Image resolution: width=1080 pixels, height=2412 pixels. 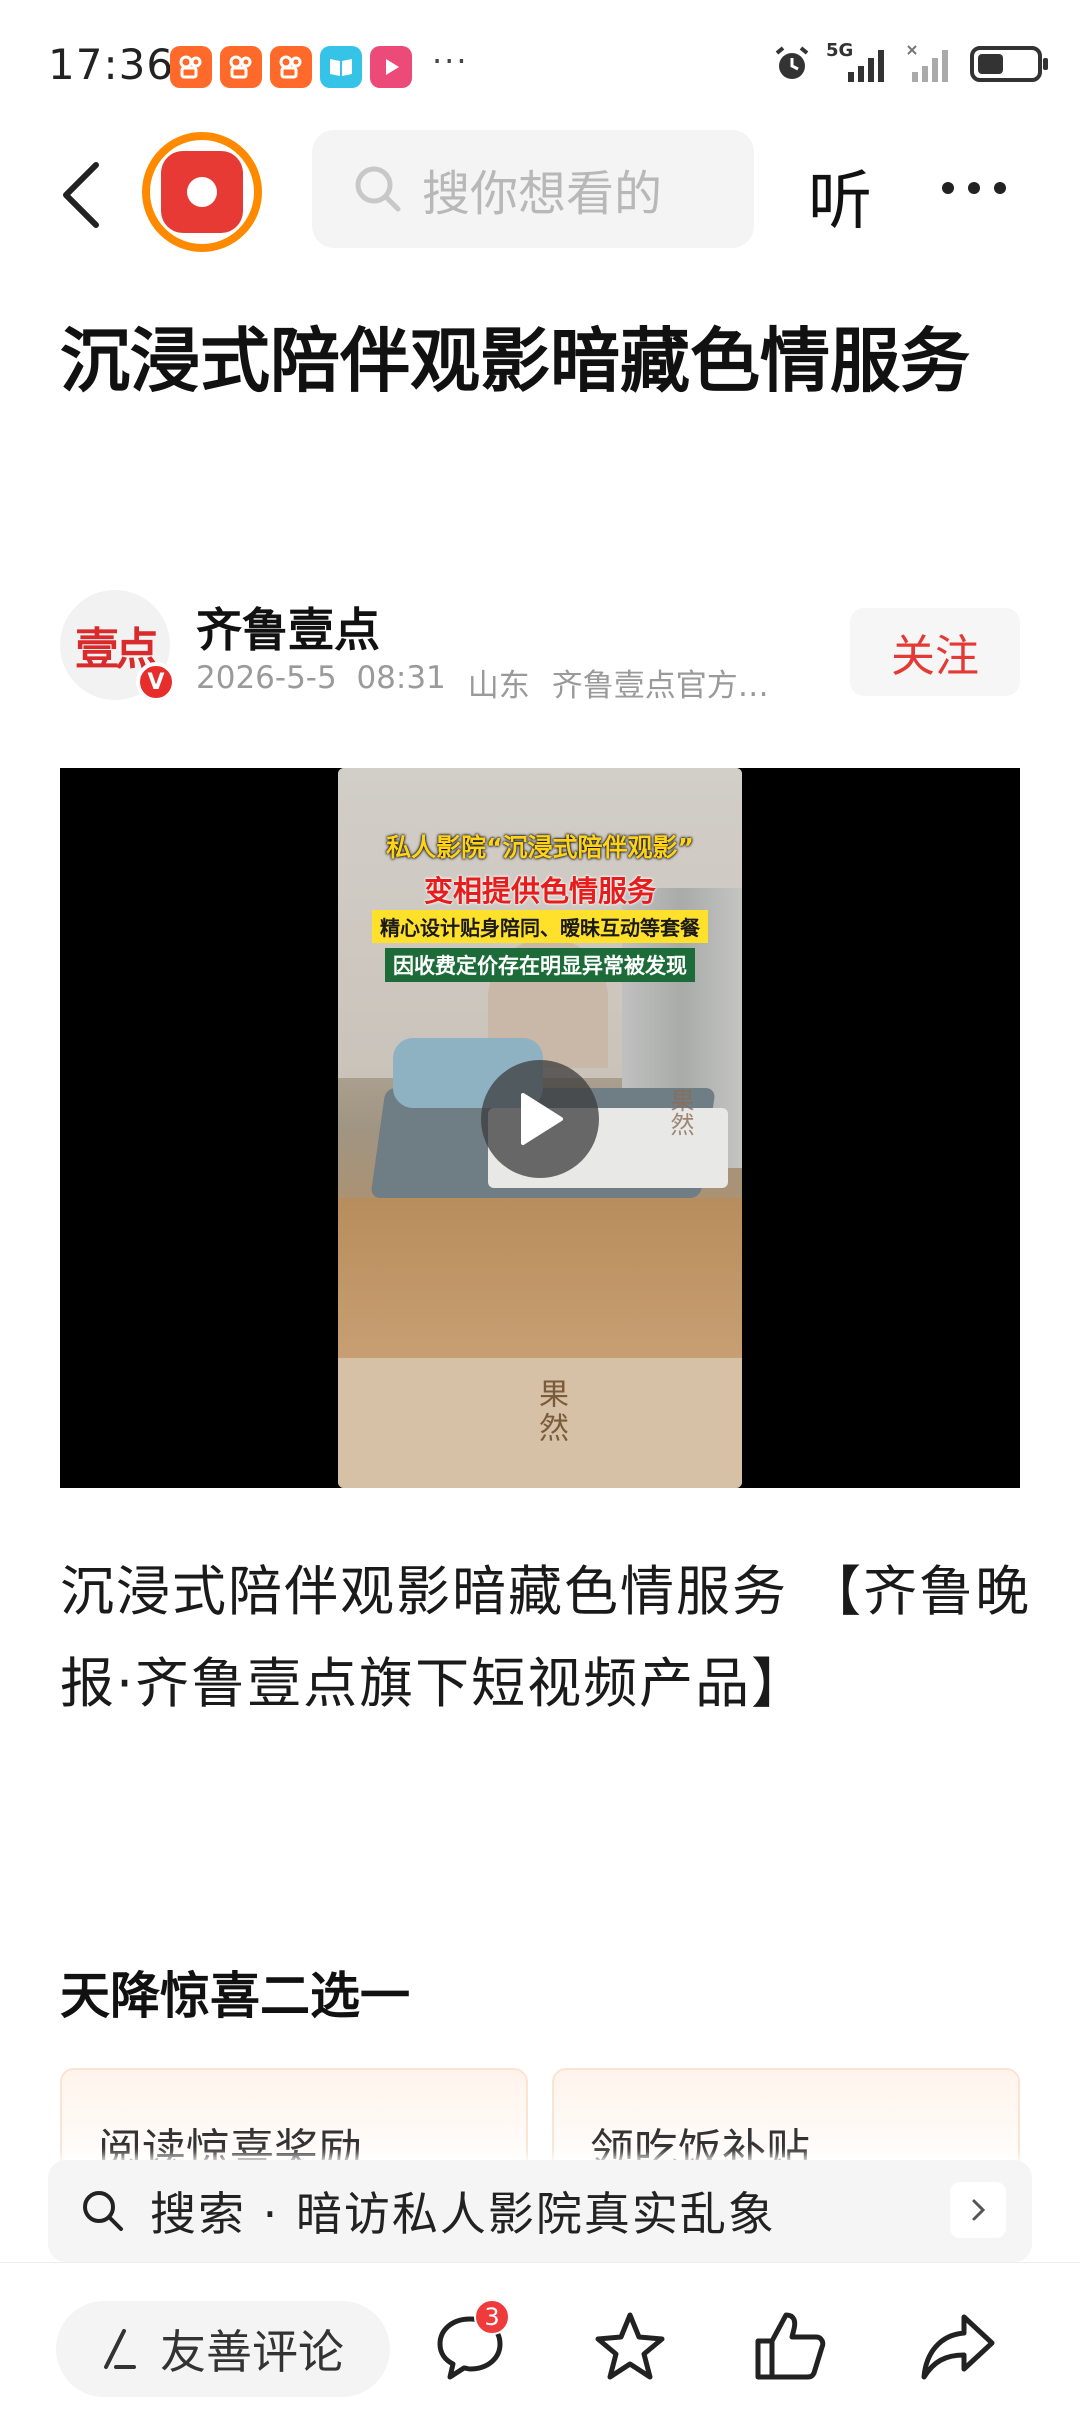 I want to click on like-button, so click(x=790, y=2347).